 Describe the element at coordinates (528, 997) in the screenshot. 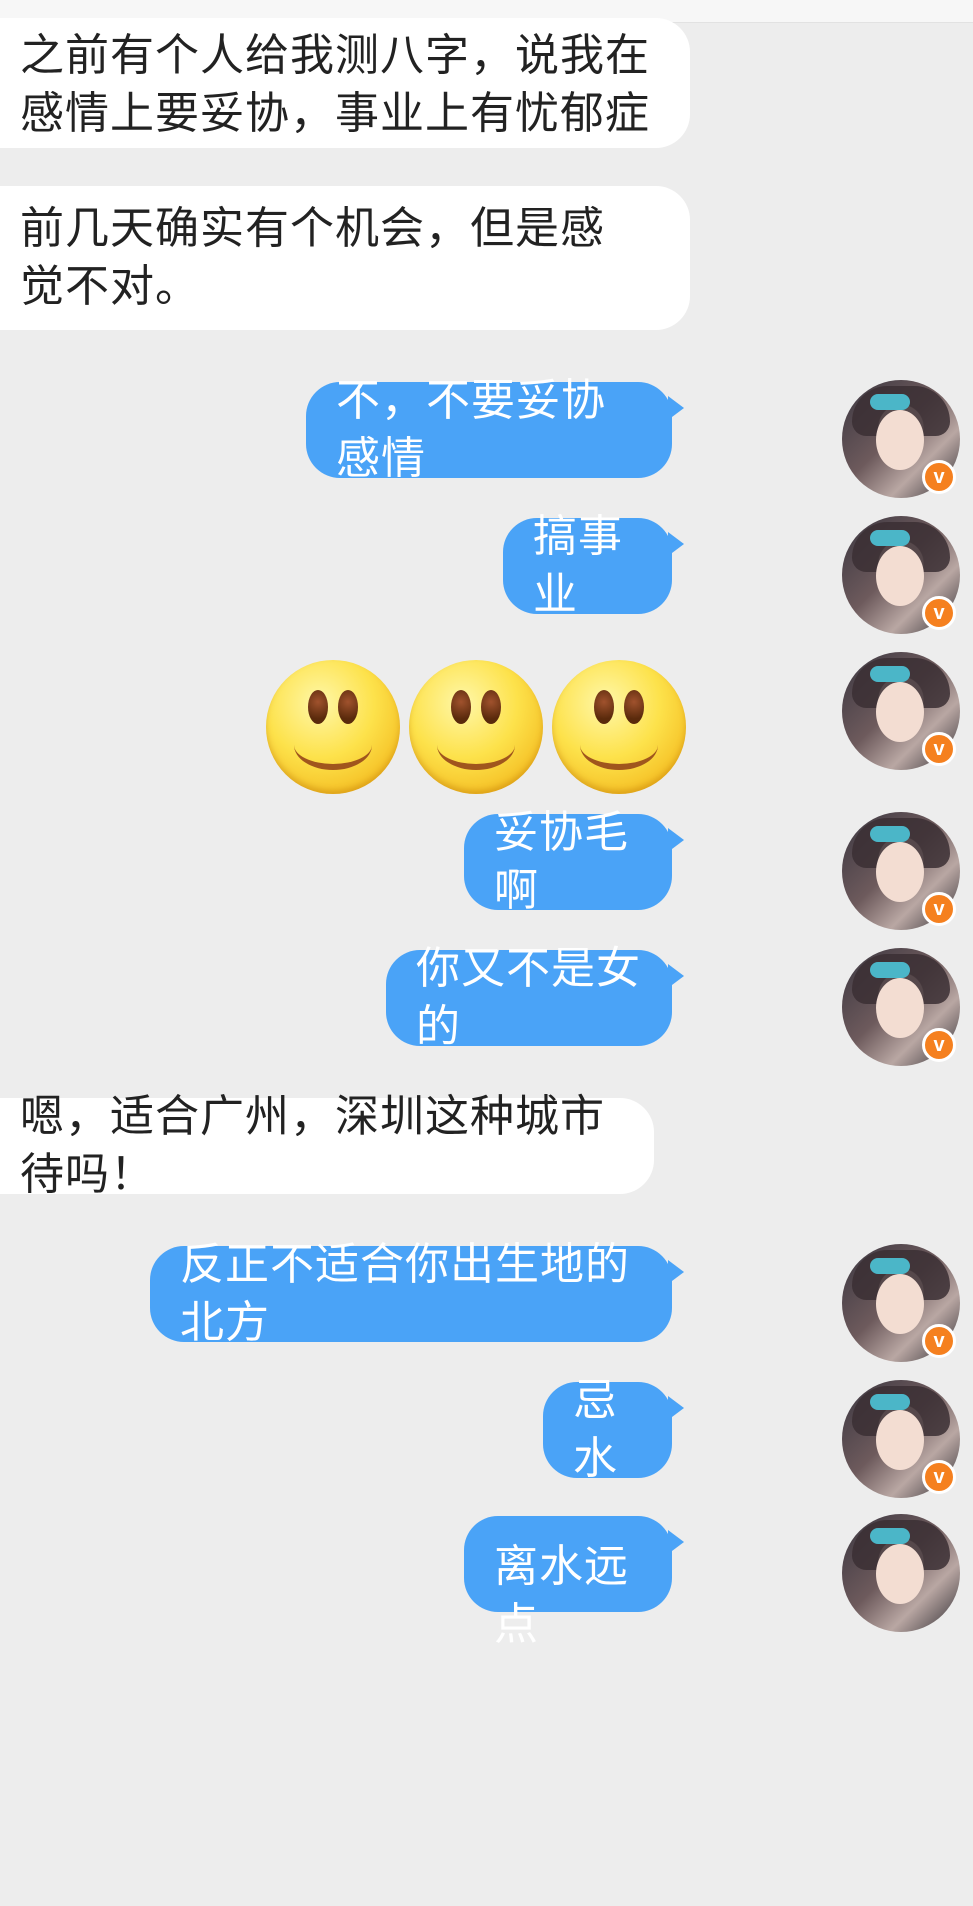

I see `message-text: 你又不是女的` at that location.